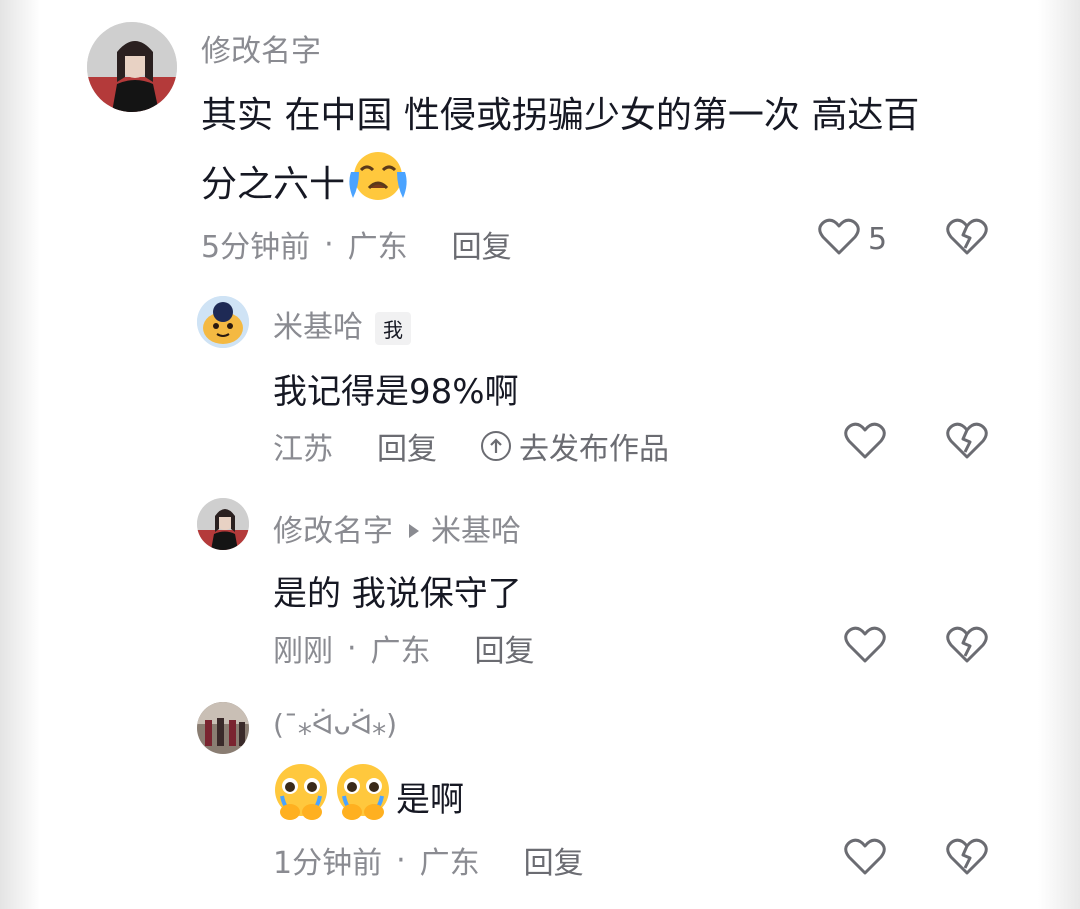 The height and width of the screenshot is (909, 1080). I want to click on loudly-crying-face-icon, so click(378, 180).